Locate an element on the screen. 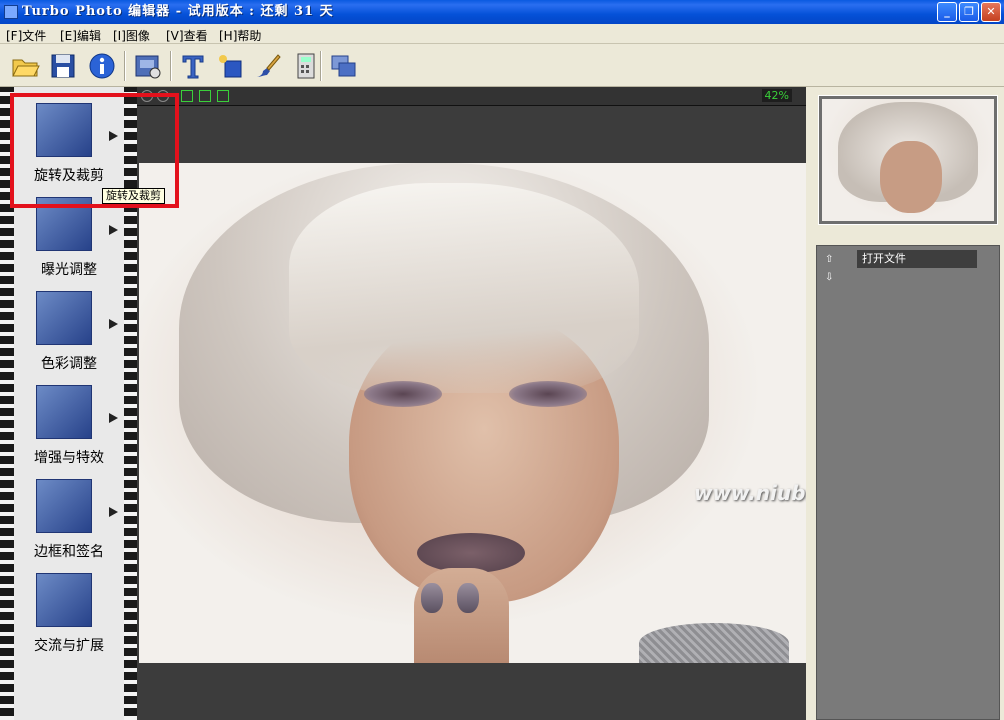 The image size is (1004, 720). maximize-button: ❐ is located at coordinates (969, 12).